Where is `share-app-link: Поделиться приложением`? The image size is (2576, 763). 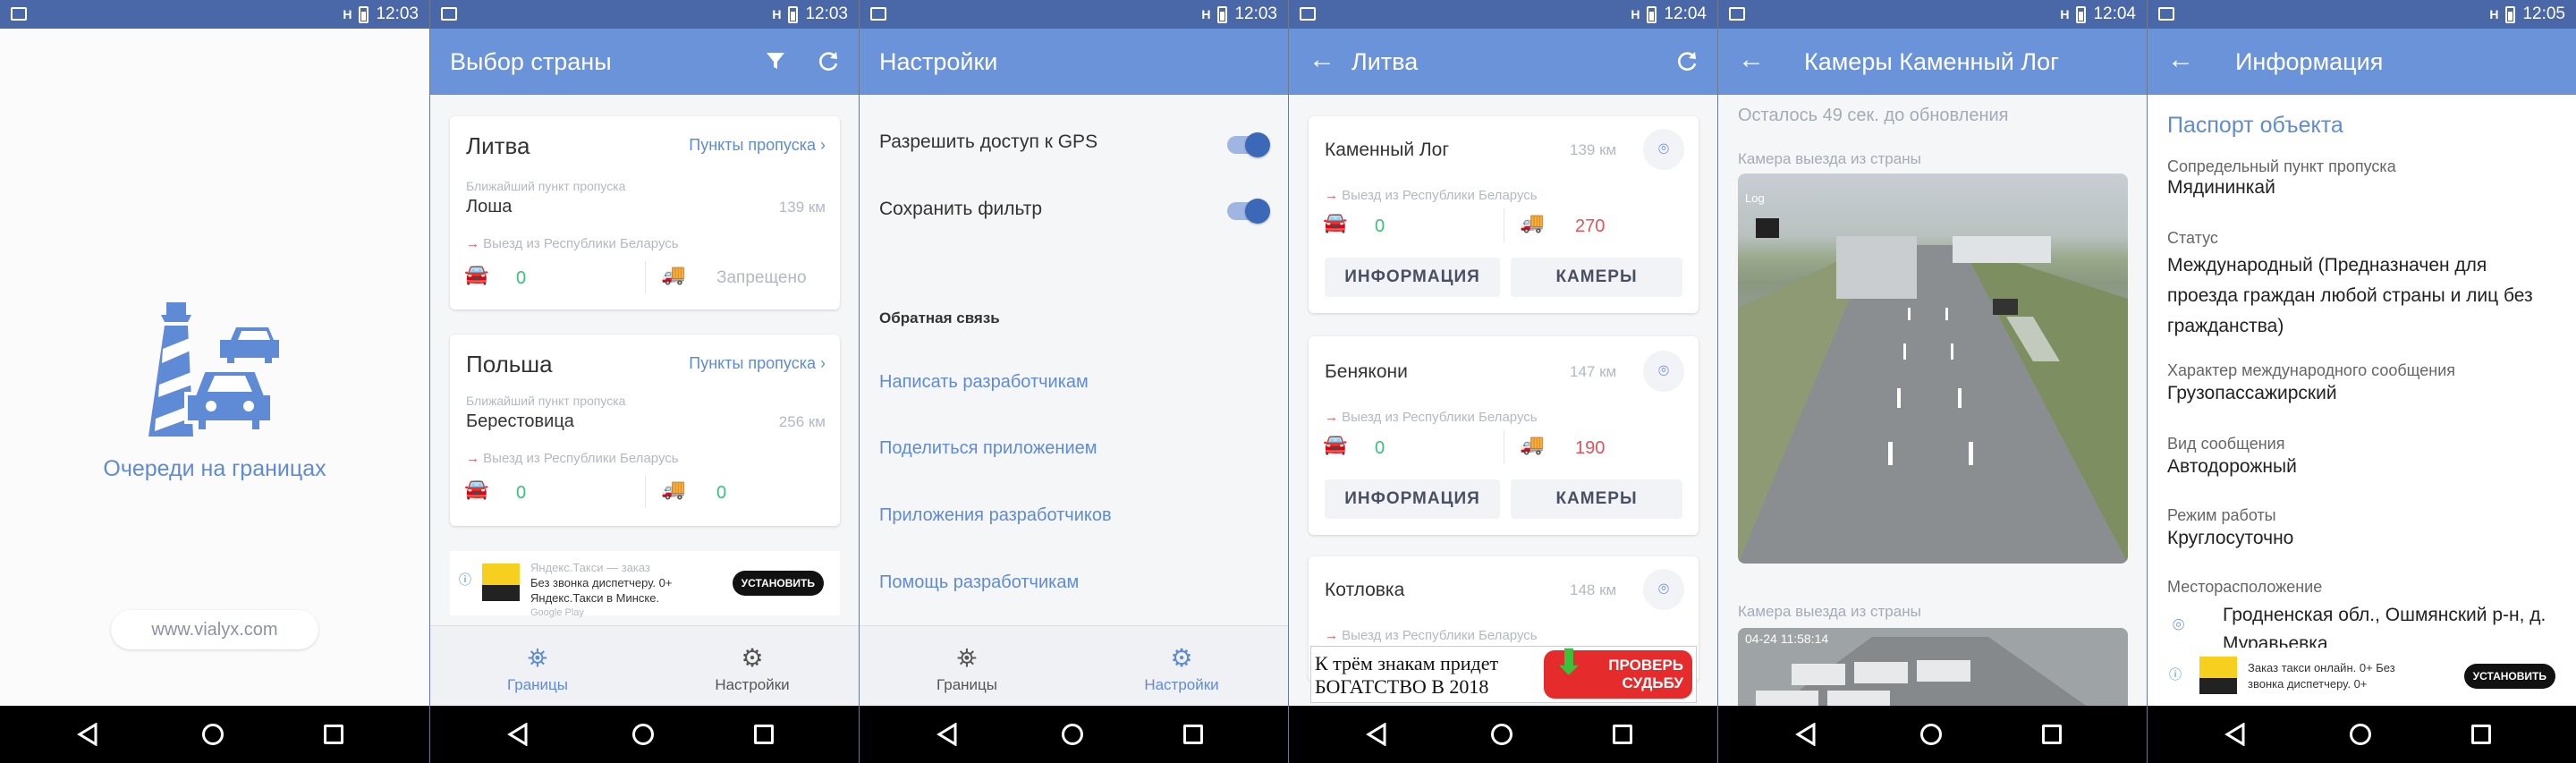 share-app-link: Поделиться приложением is located at coordinates (988, 448).